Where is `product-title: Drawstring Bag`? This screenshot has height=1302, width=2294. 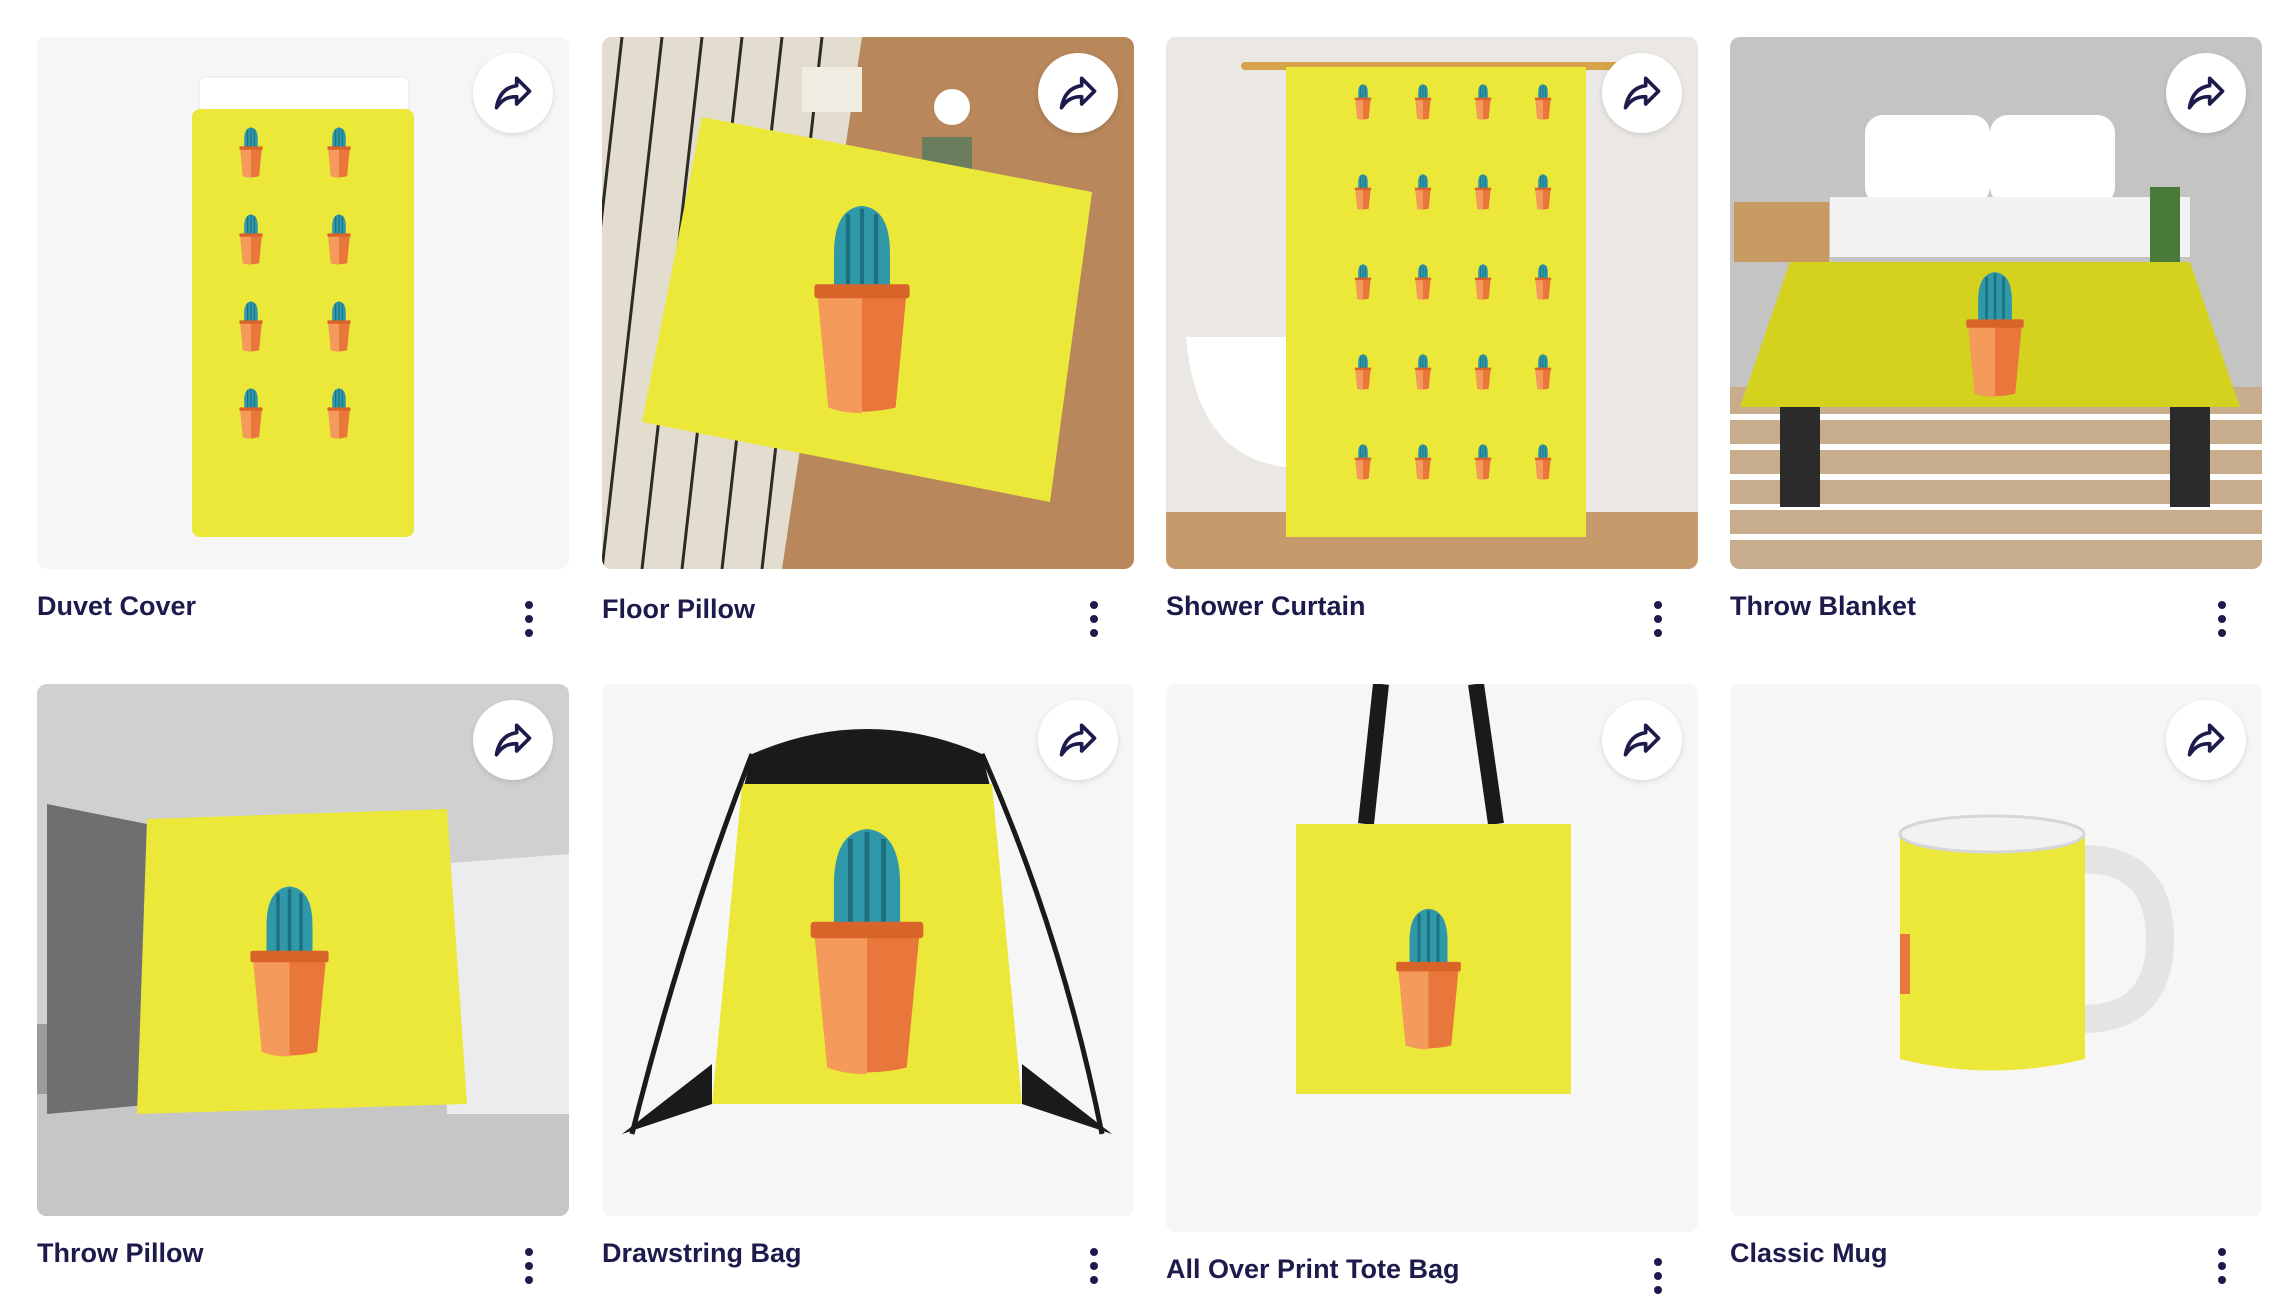 product-title: Drawstring Bag is located at coordinates (702, 1253).